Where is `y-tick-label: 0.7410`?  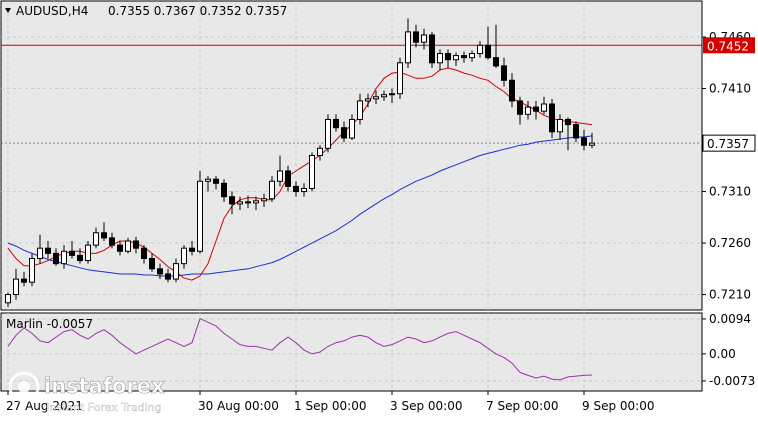
y-tick-label: 0.7410 is located at coordinates (730, 89).